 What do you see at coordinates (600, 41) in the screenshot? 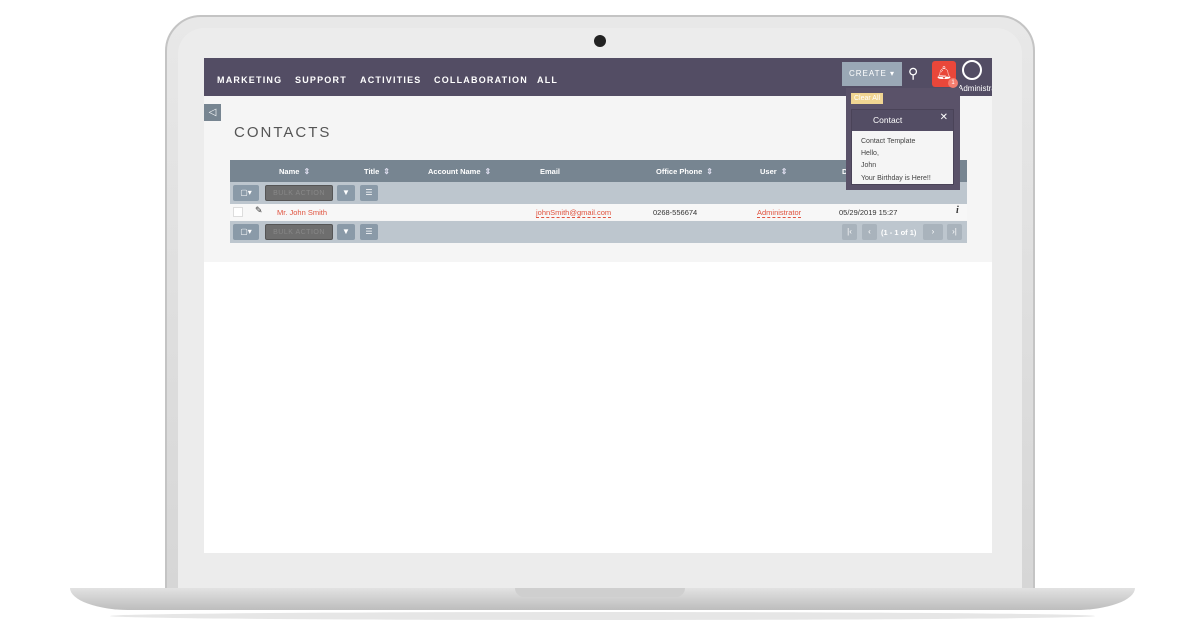
I see `camera-icon` at bounding box center [600, 41].